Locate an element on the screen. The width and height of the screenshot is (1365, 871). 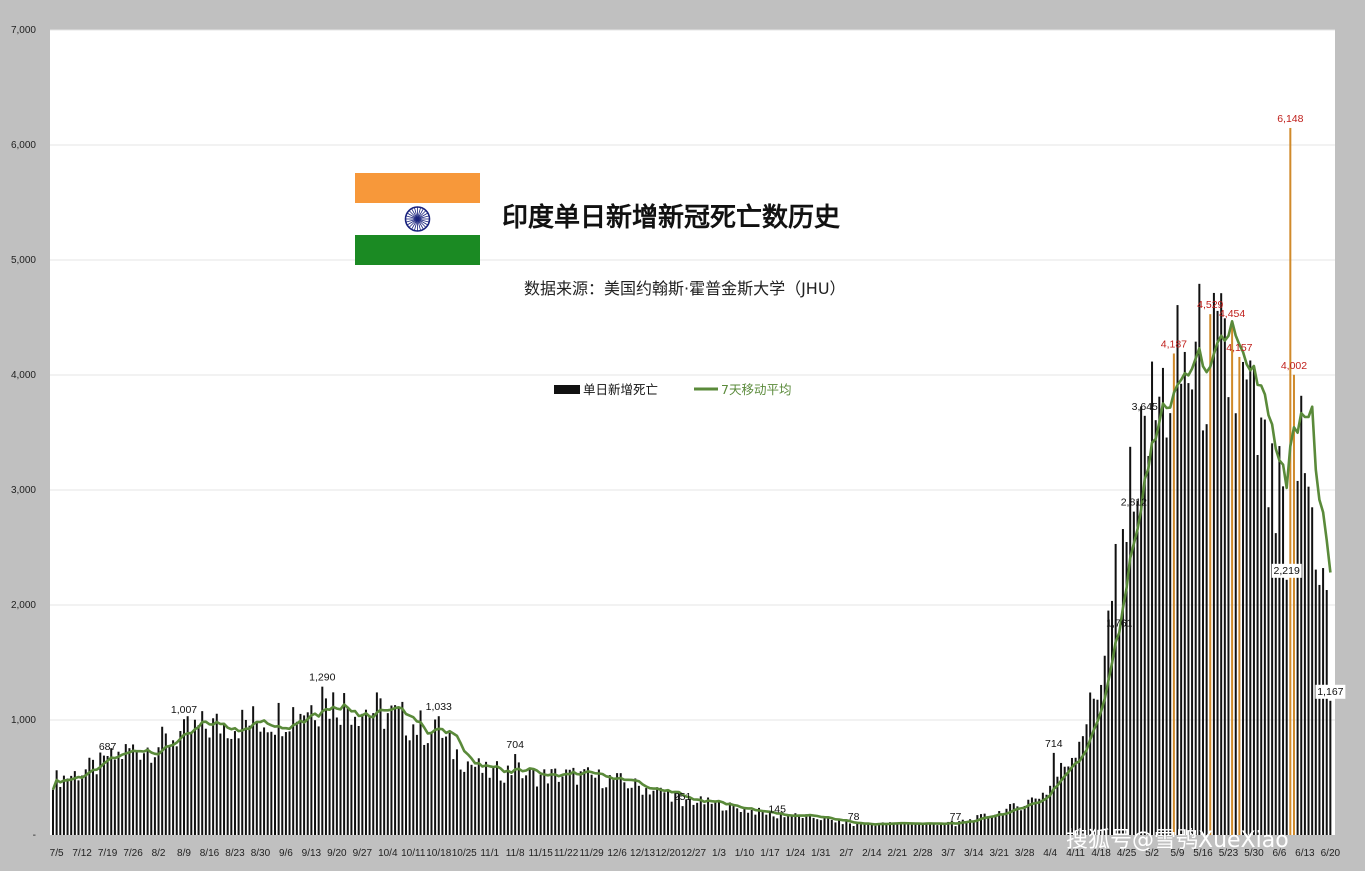
data-label: 4,187 is located at coordinates (1174, 344).